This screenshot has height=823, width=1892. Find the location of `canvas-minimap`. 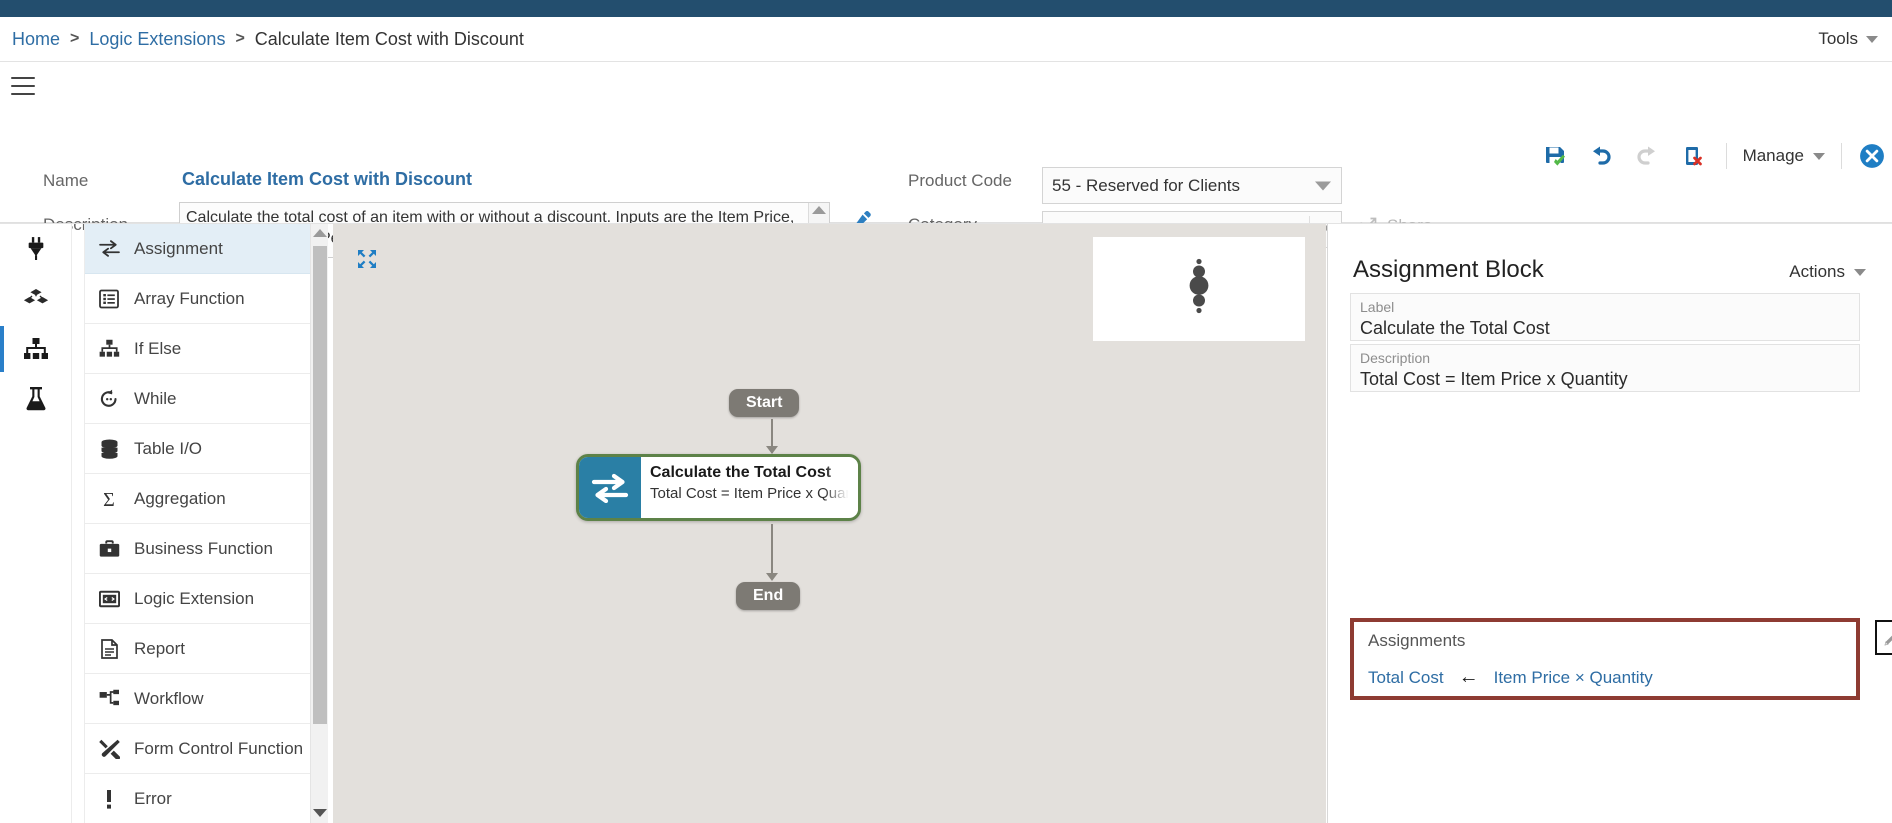

canvas-minimap is located at coordinates (1199, 289).